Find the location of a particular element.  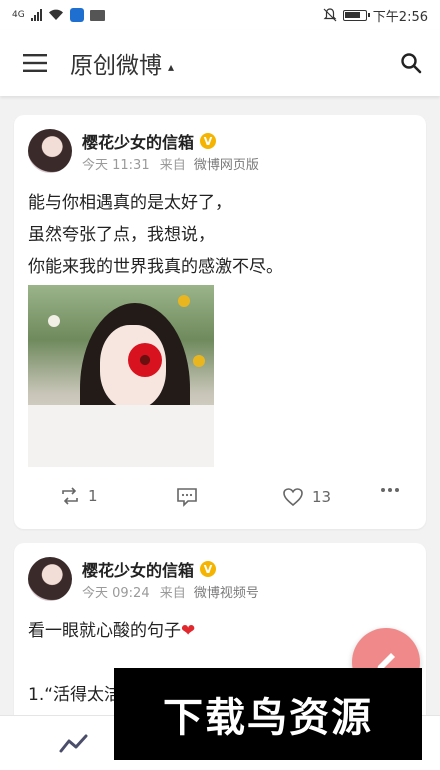

wifi-icon is located at coordinates (55, 14).